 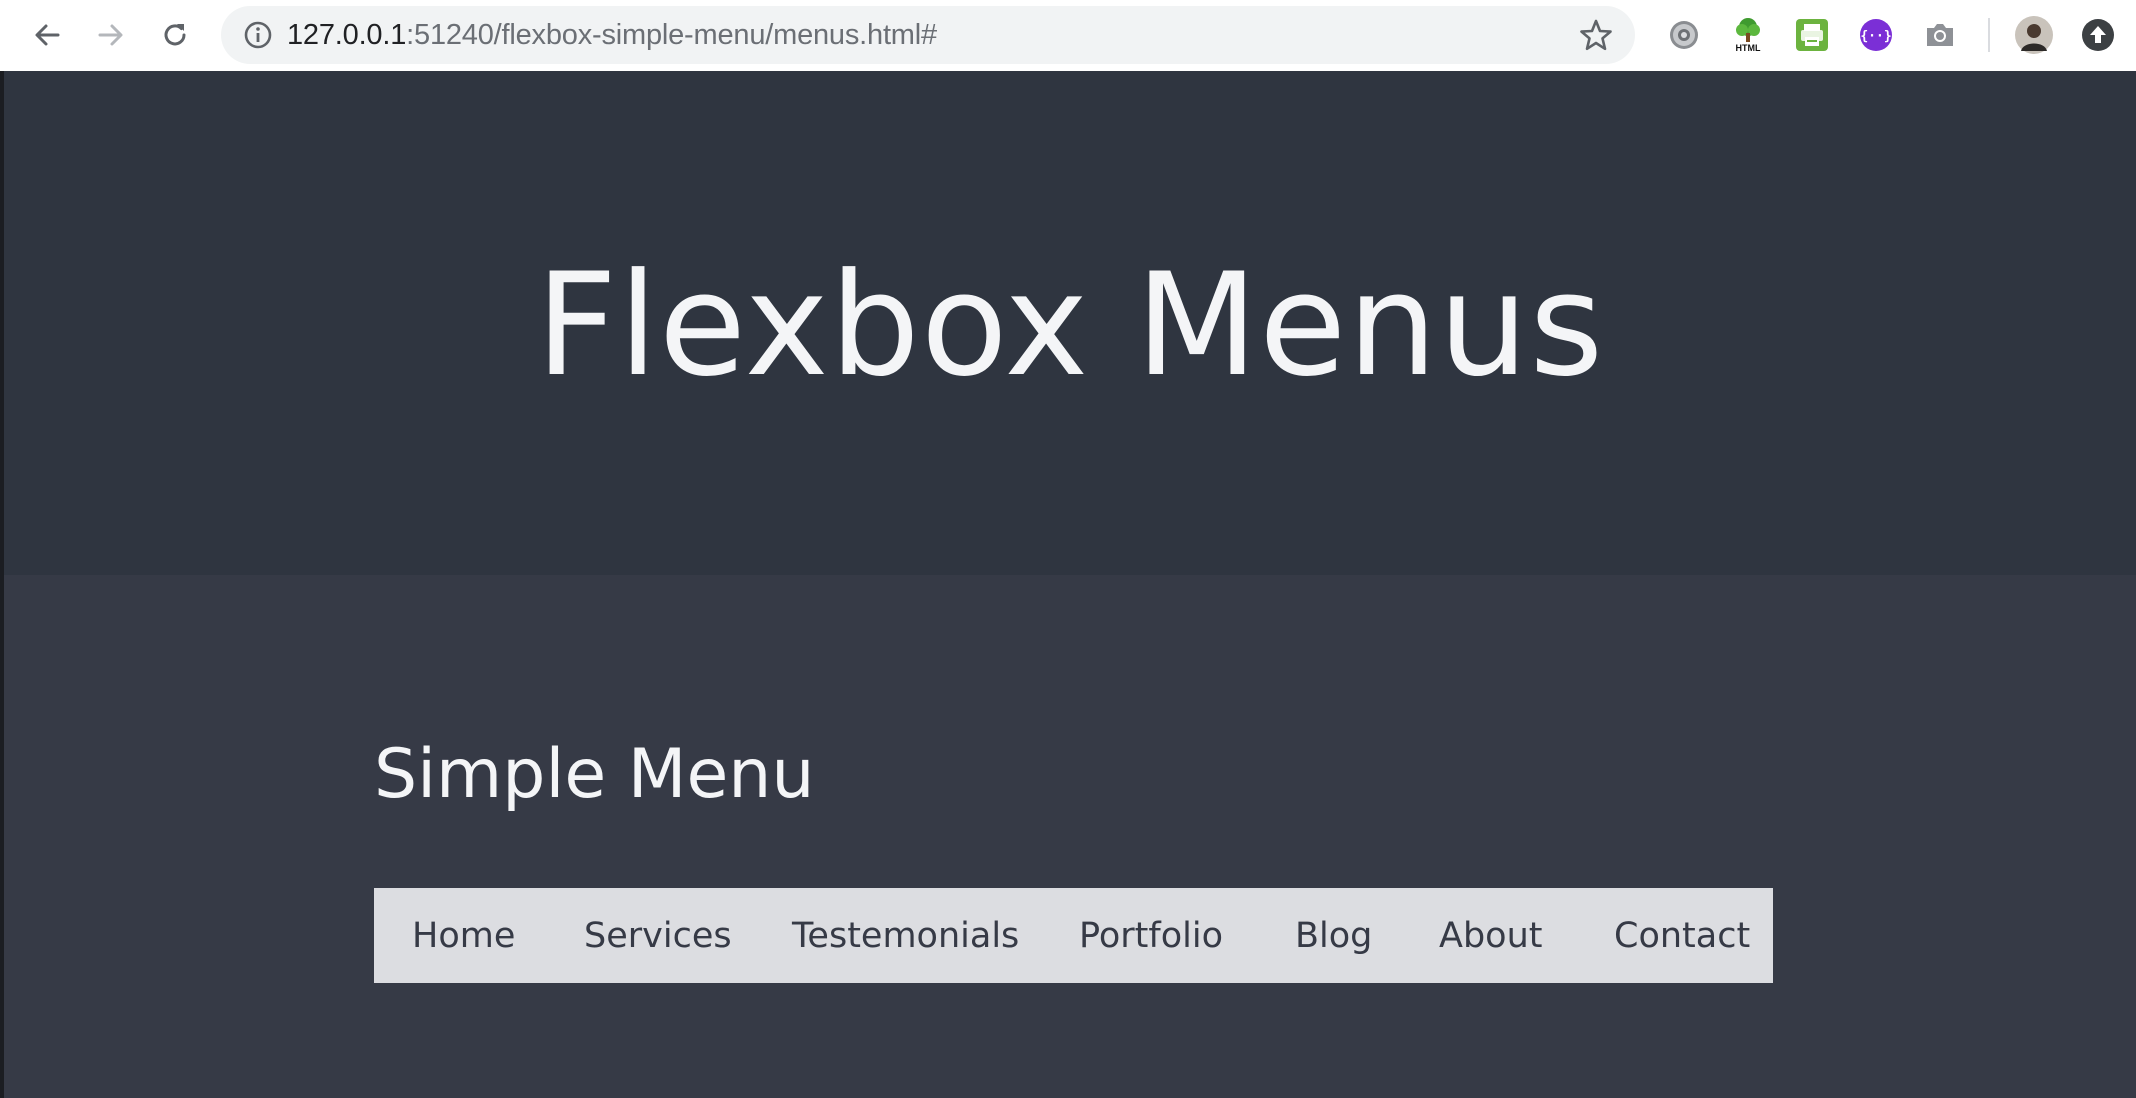 What do you see at coordinates (1748, 35) in the screenshot?
I see `html-tree-icon: HTML` at bounding box center [1748, 35].